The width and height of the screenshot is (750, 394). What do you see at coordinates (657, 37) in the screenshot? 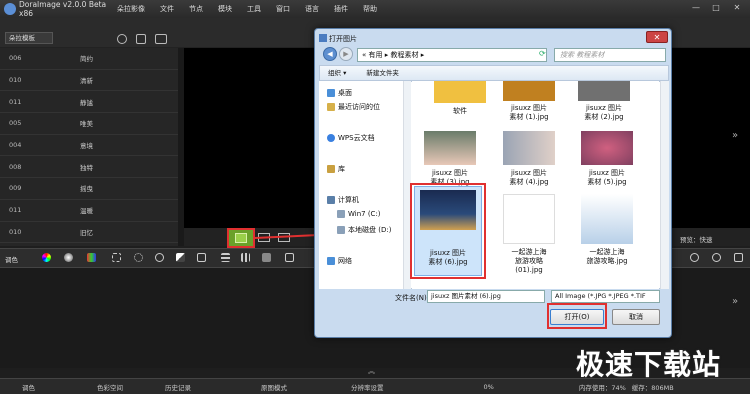
I see `dialog-close-button: ✕` at bounding box center [657, 37].